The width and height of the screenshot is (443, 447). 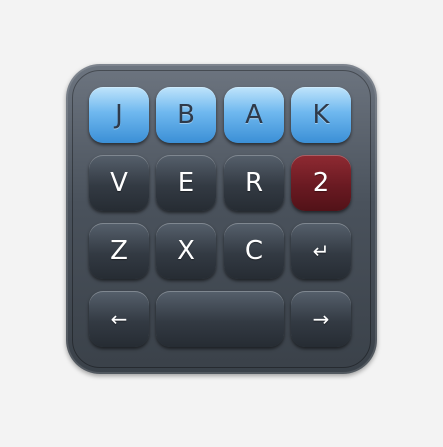 I want to click on key-v: V, so click(x=119, y=183).